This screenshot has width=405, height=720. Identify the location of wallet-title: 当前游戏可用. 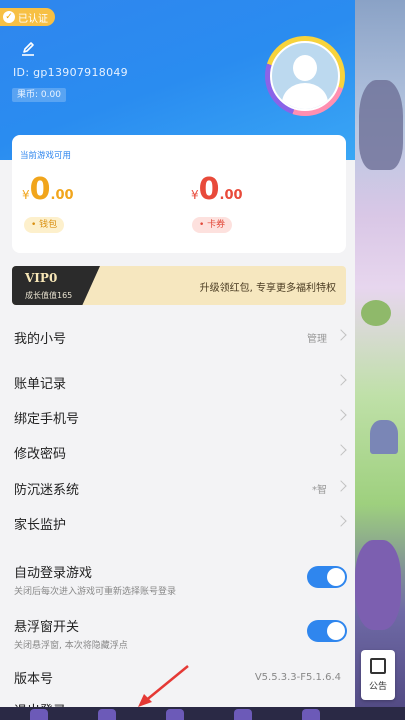
(46, 156).